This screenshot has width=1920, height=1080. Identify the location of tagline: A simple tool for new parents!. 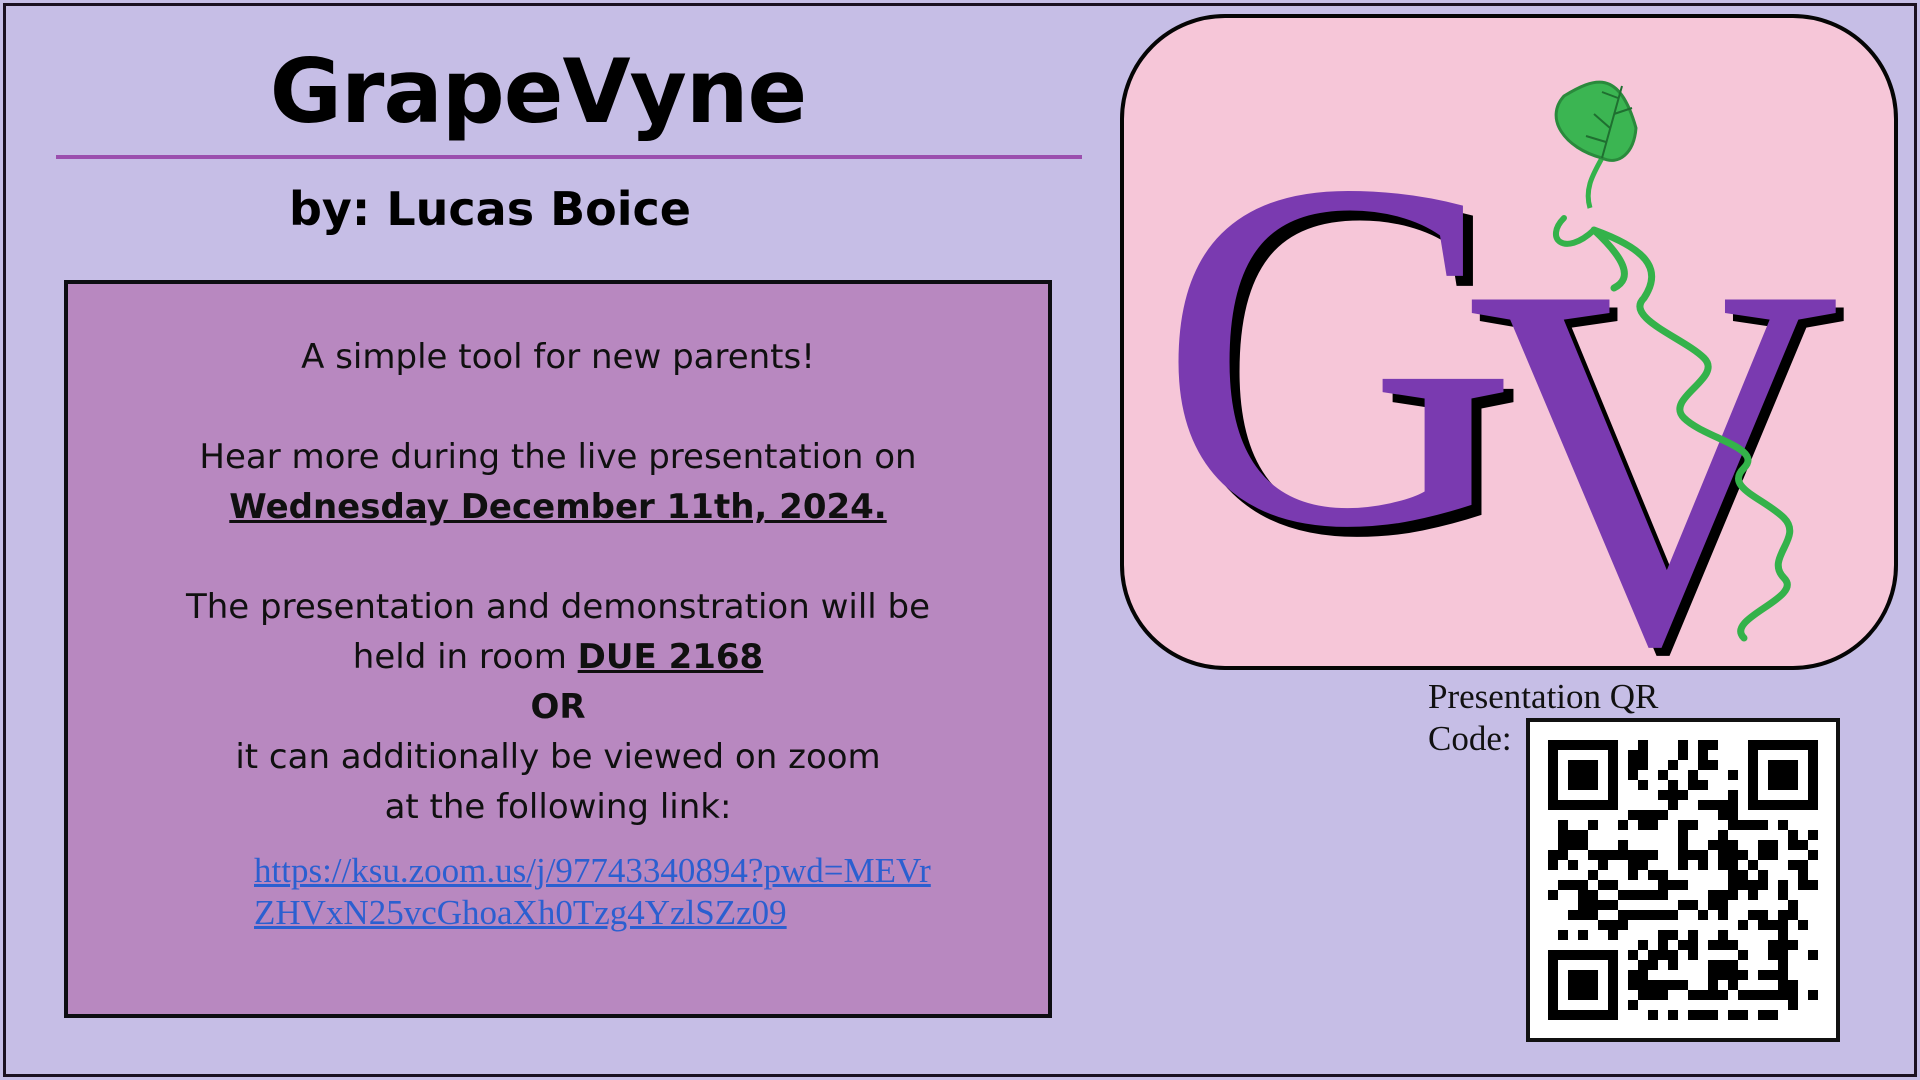
(558, 357).